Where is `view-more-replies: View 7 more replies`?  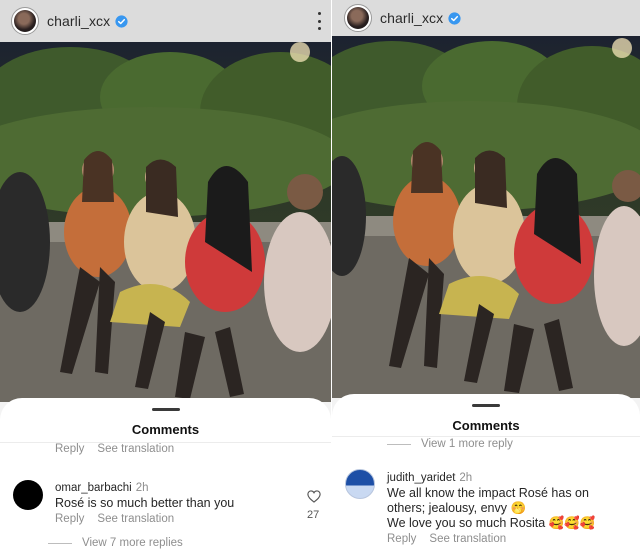 view-more-replies: View 7 more replies is located at coordinates (115, 543).